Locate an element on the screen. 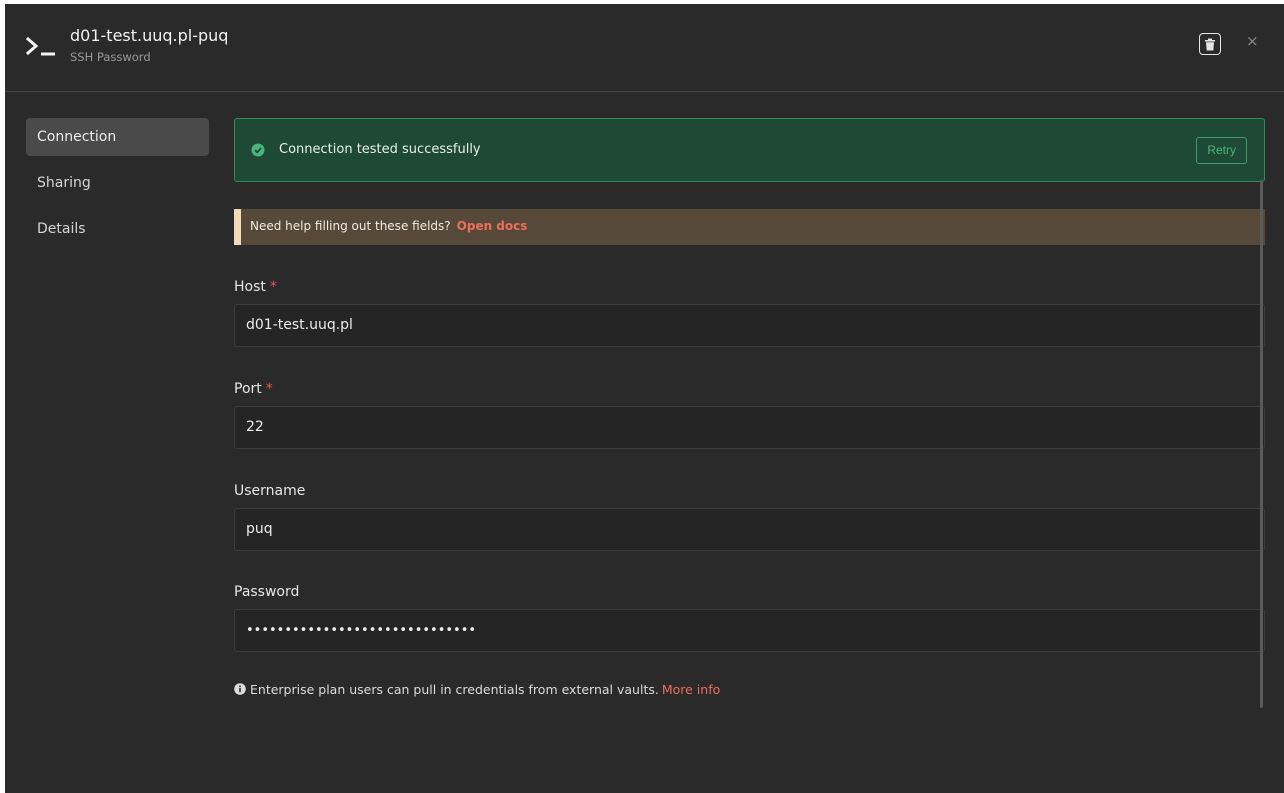  port-label: Port * is located at coordinates (253, 389).